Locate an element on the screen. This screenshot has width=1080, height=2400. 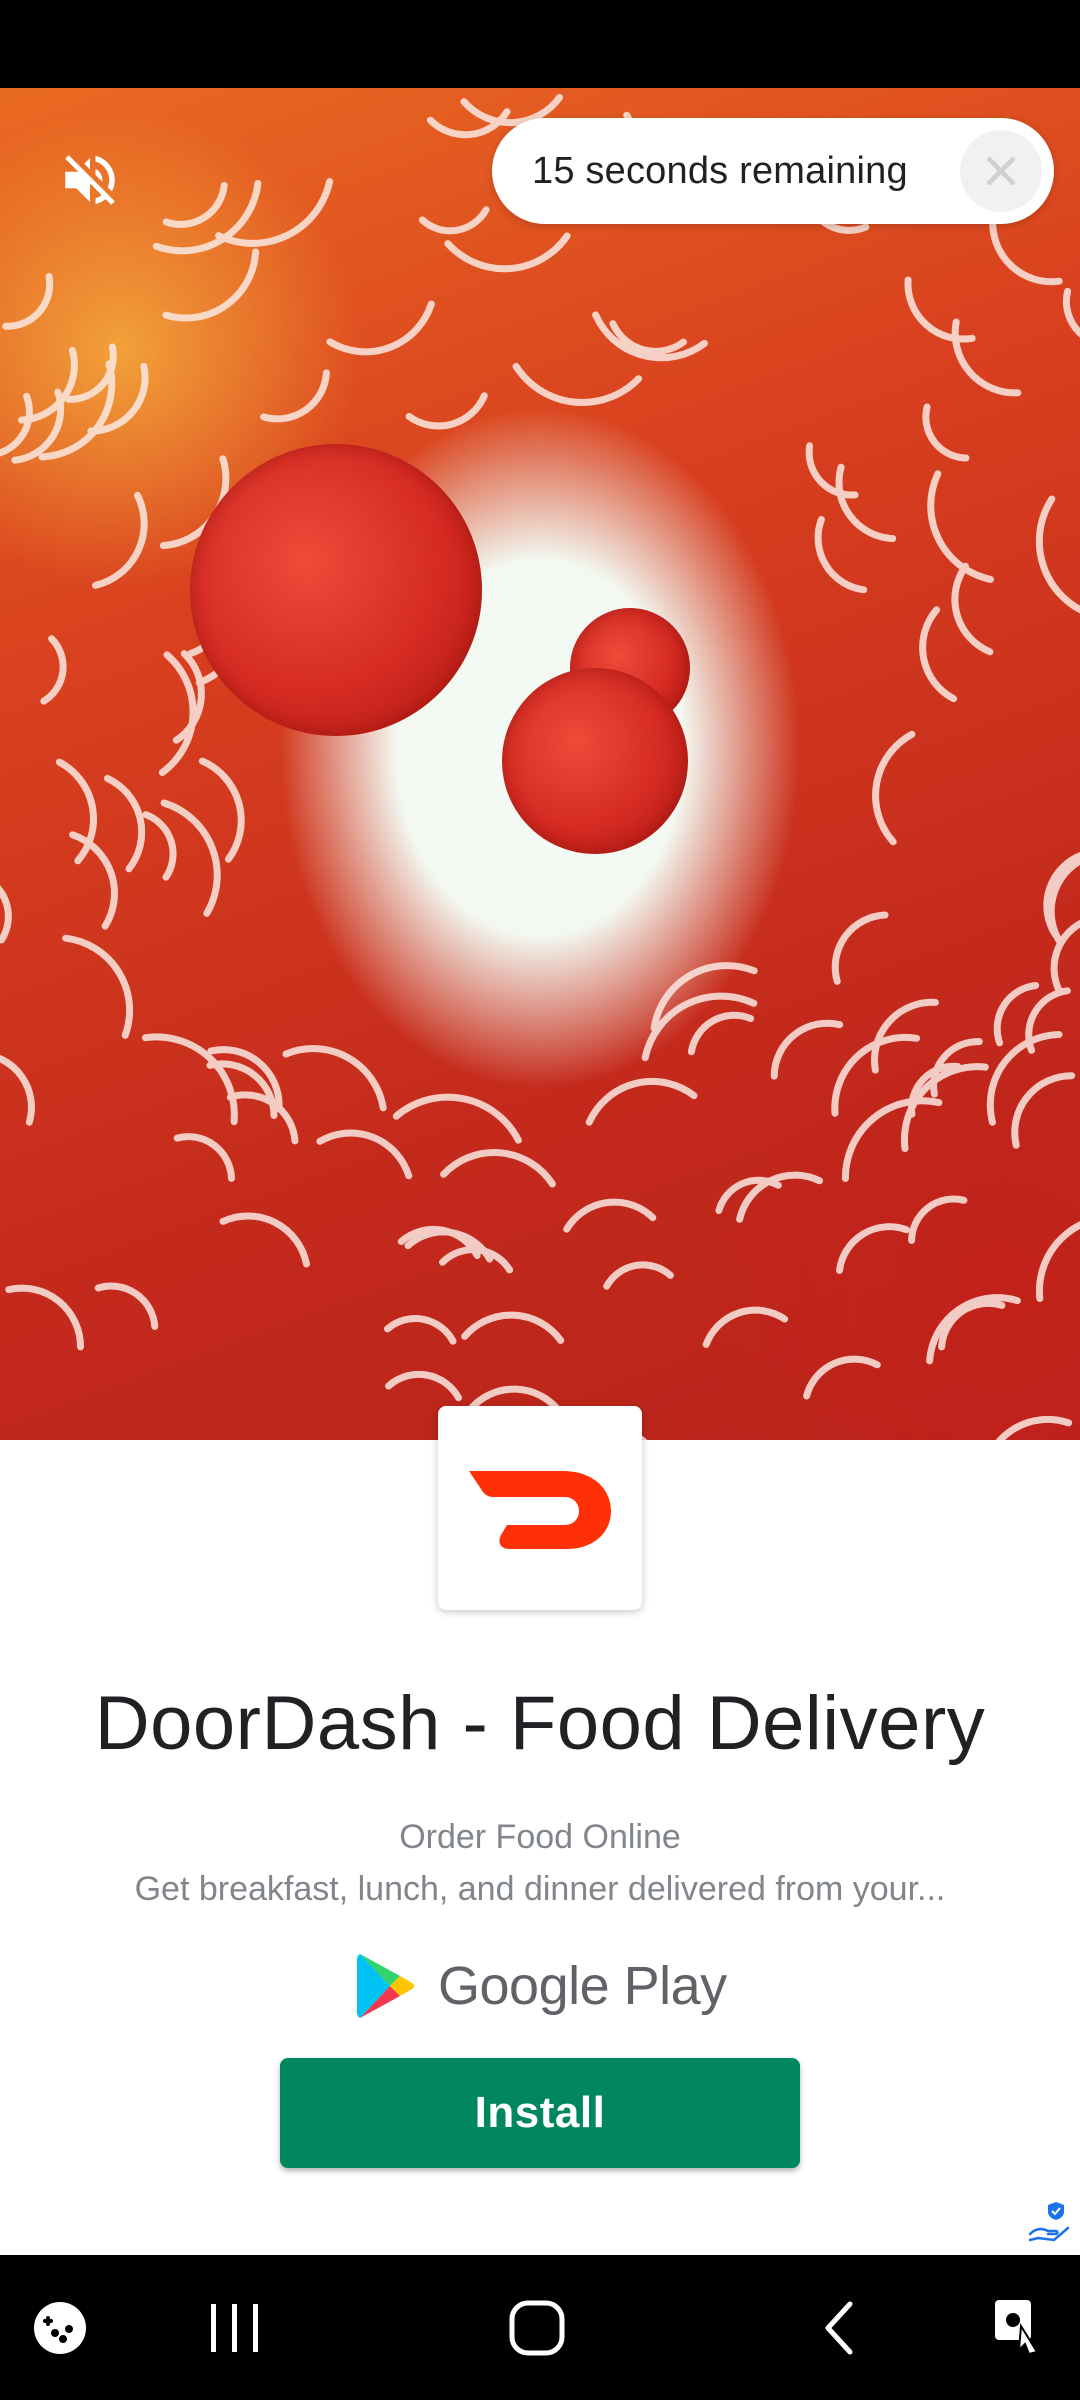
navigation-bar is located at coordinates (540, 2327).